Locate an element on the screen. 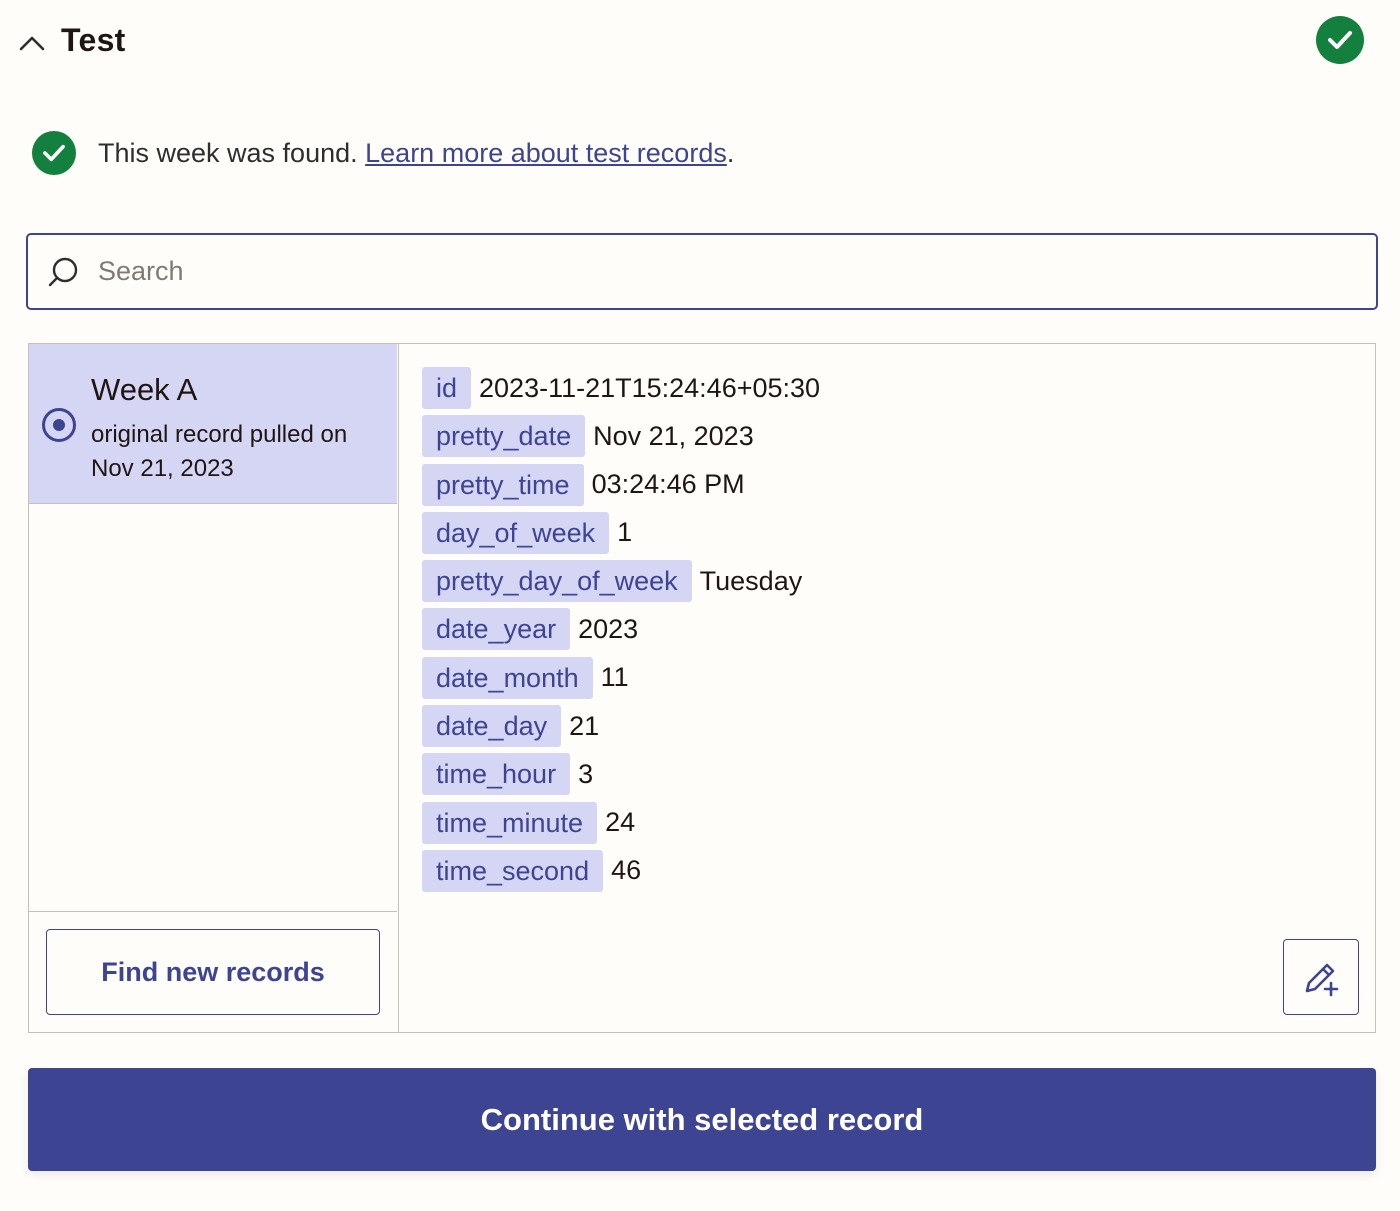  search-input is located at coordinates (698, 271).